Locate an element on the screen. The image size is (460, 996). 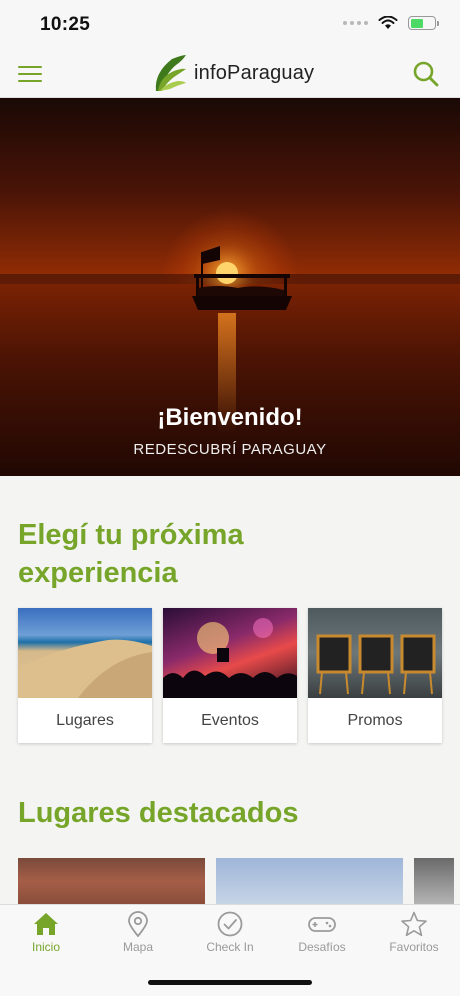
experience-cards: Lugares Eventos Promos is located at coordinates (230, 675).